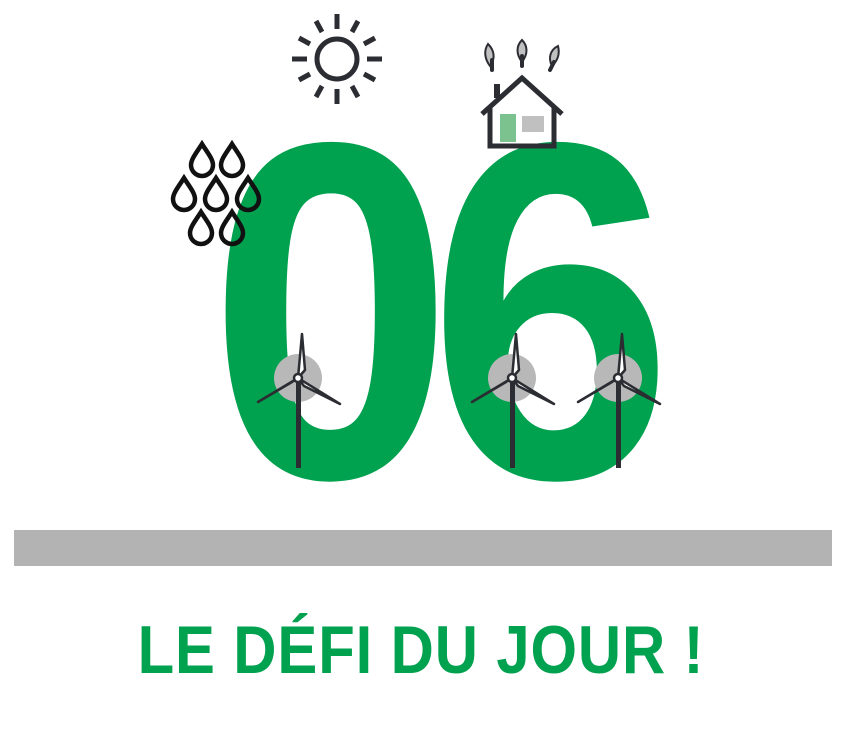 The width and height of the screenshot is (842, 730). What do you see at coordinates (522, 93) in the screenshot?
I see `house-icon` at bounding box center [522, 93].